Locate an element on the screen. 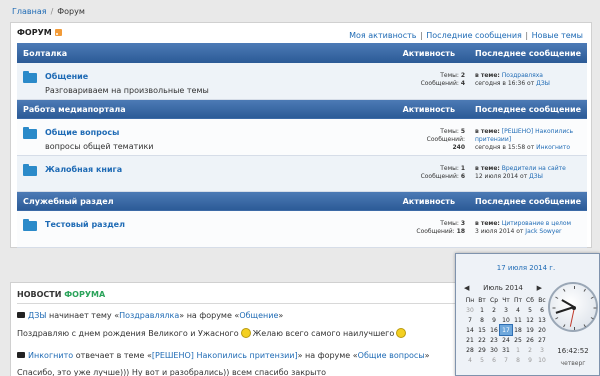 This screenshot has width=600, height=376. calendar-day: 22 is located at coordinates (482, 340).